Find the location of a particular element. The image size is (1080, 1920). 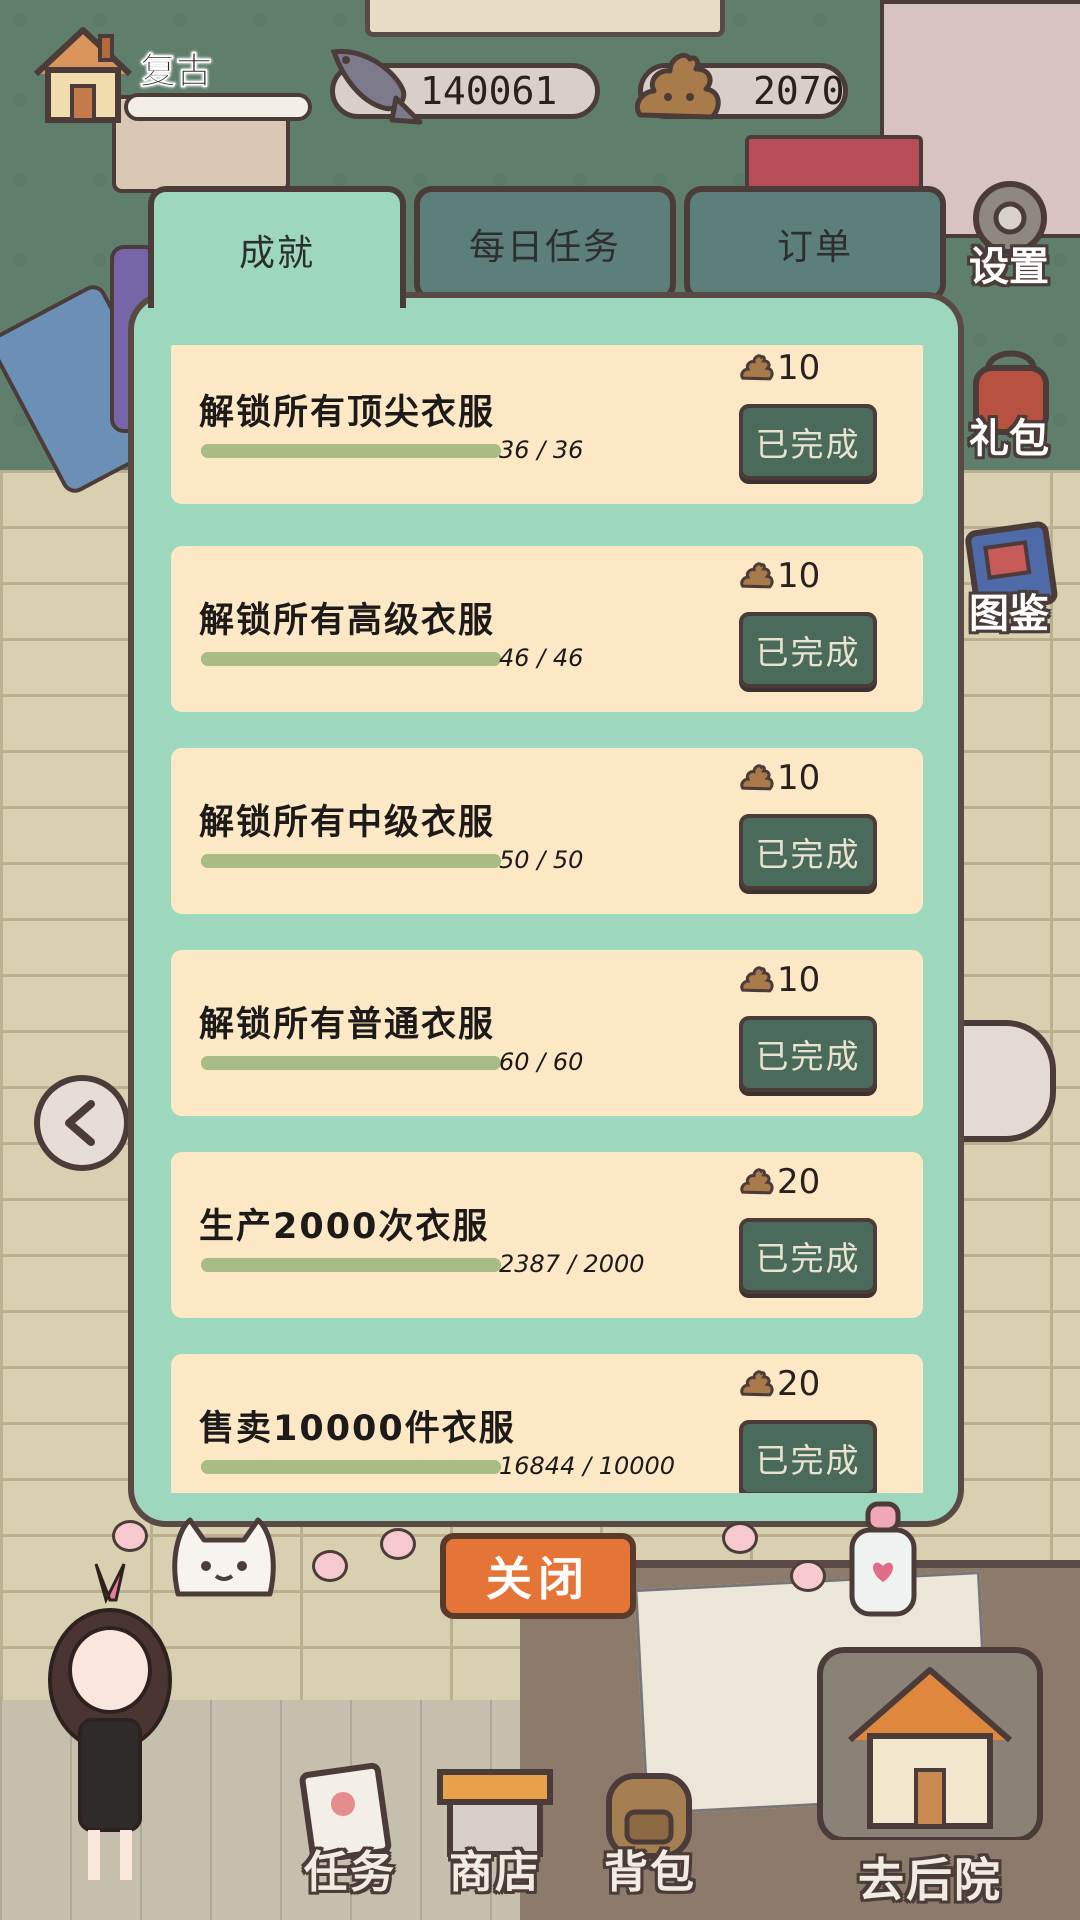

tab-orders: 订单 is located at coordinates (815, 244).